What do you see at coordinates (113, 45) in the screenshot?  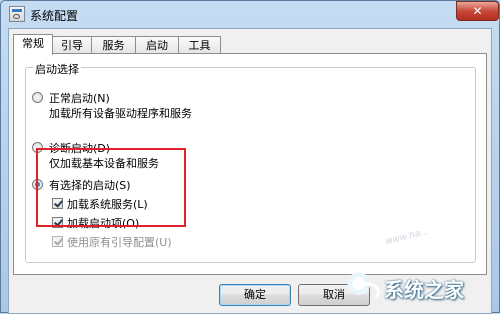 I see `tab-services: 服务` at bounding box center [113, 45].